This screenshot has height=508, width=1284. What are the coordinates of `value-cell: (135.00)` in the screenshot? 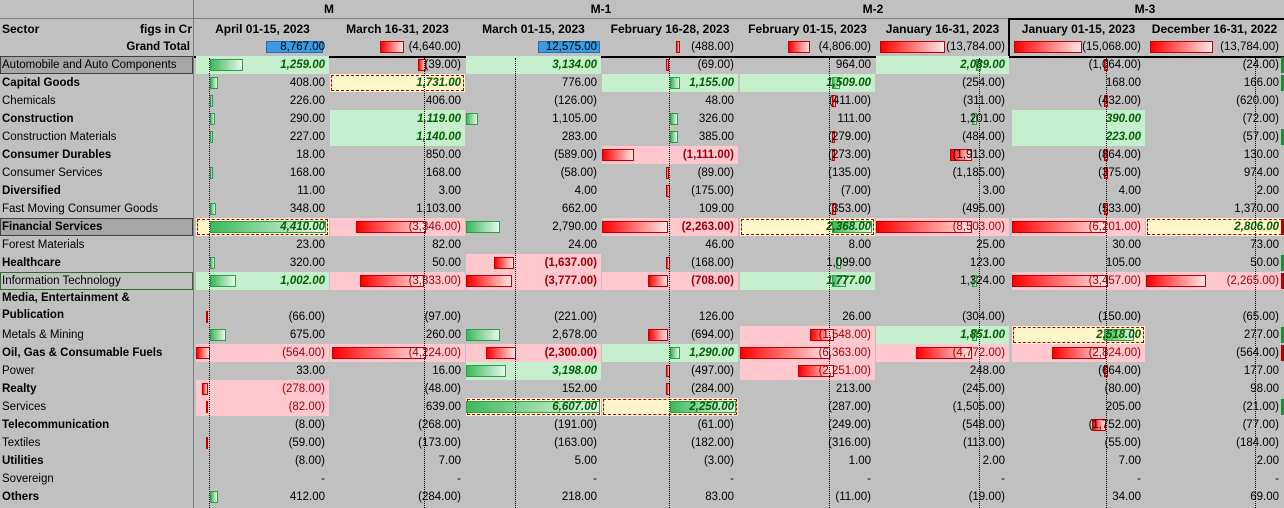 It's located at (807, 173).